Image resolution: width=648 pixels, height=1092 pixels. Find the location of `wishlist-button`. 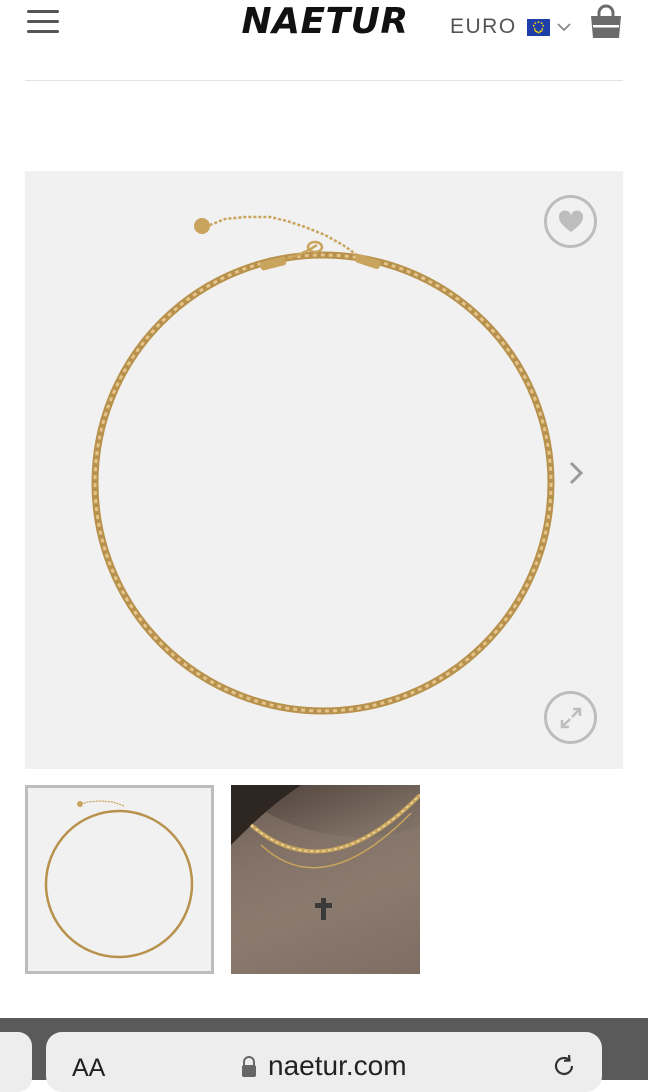

wishlist-button is located at coordinates (570, 221).